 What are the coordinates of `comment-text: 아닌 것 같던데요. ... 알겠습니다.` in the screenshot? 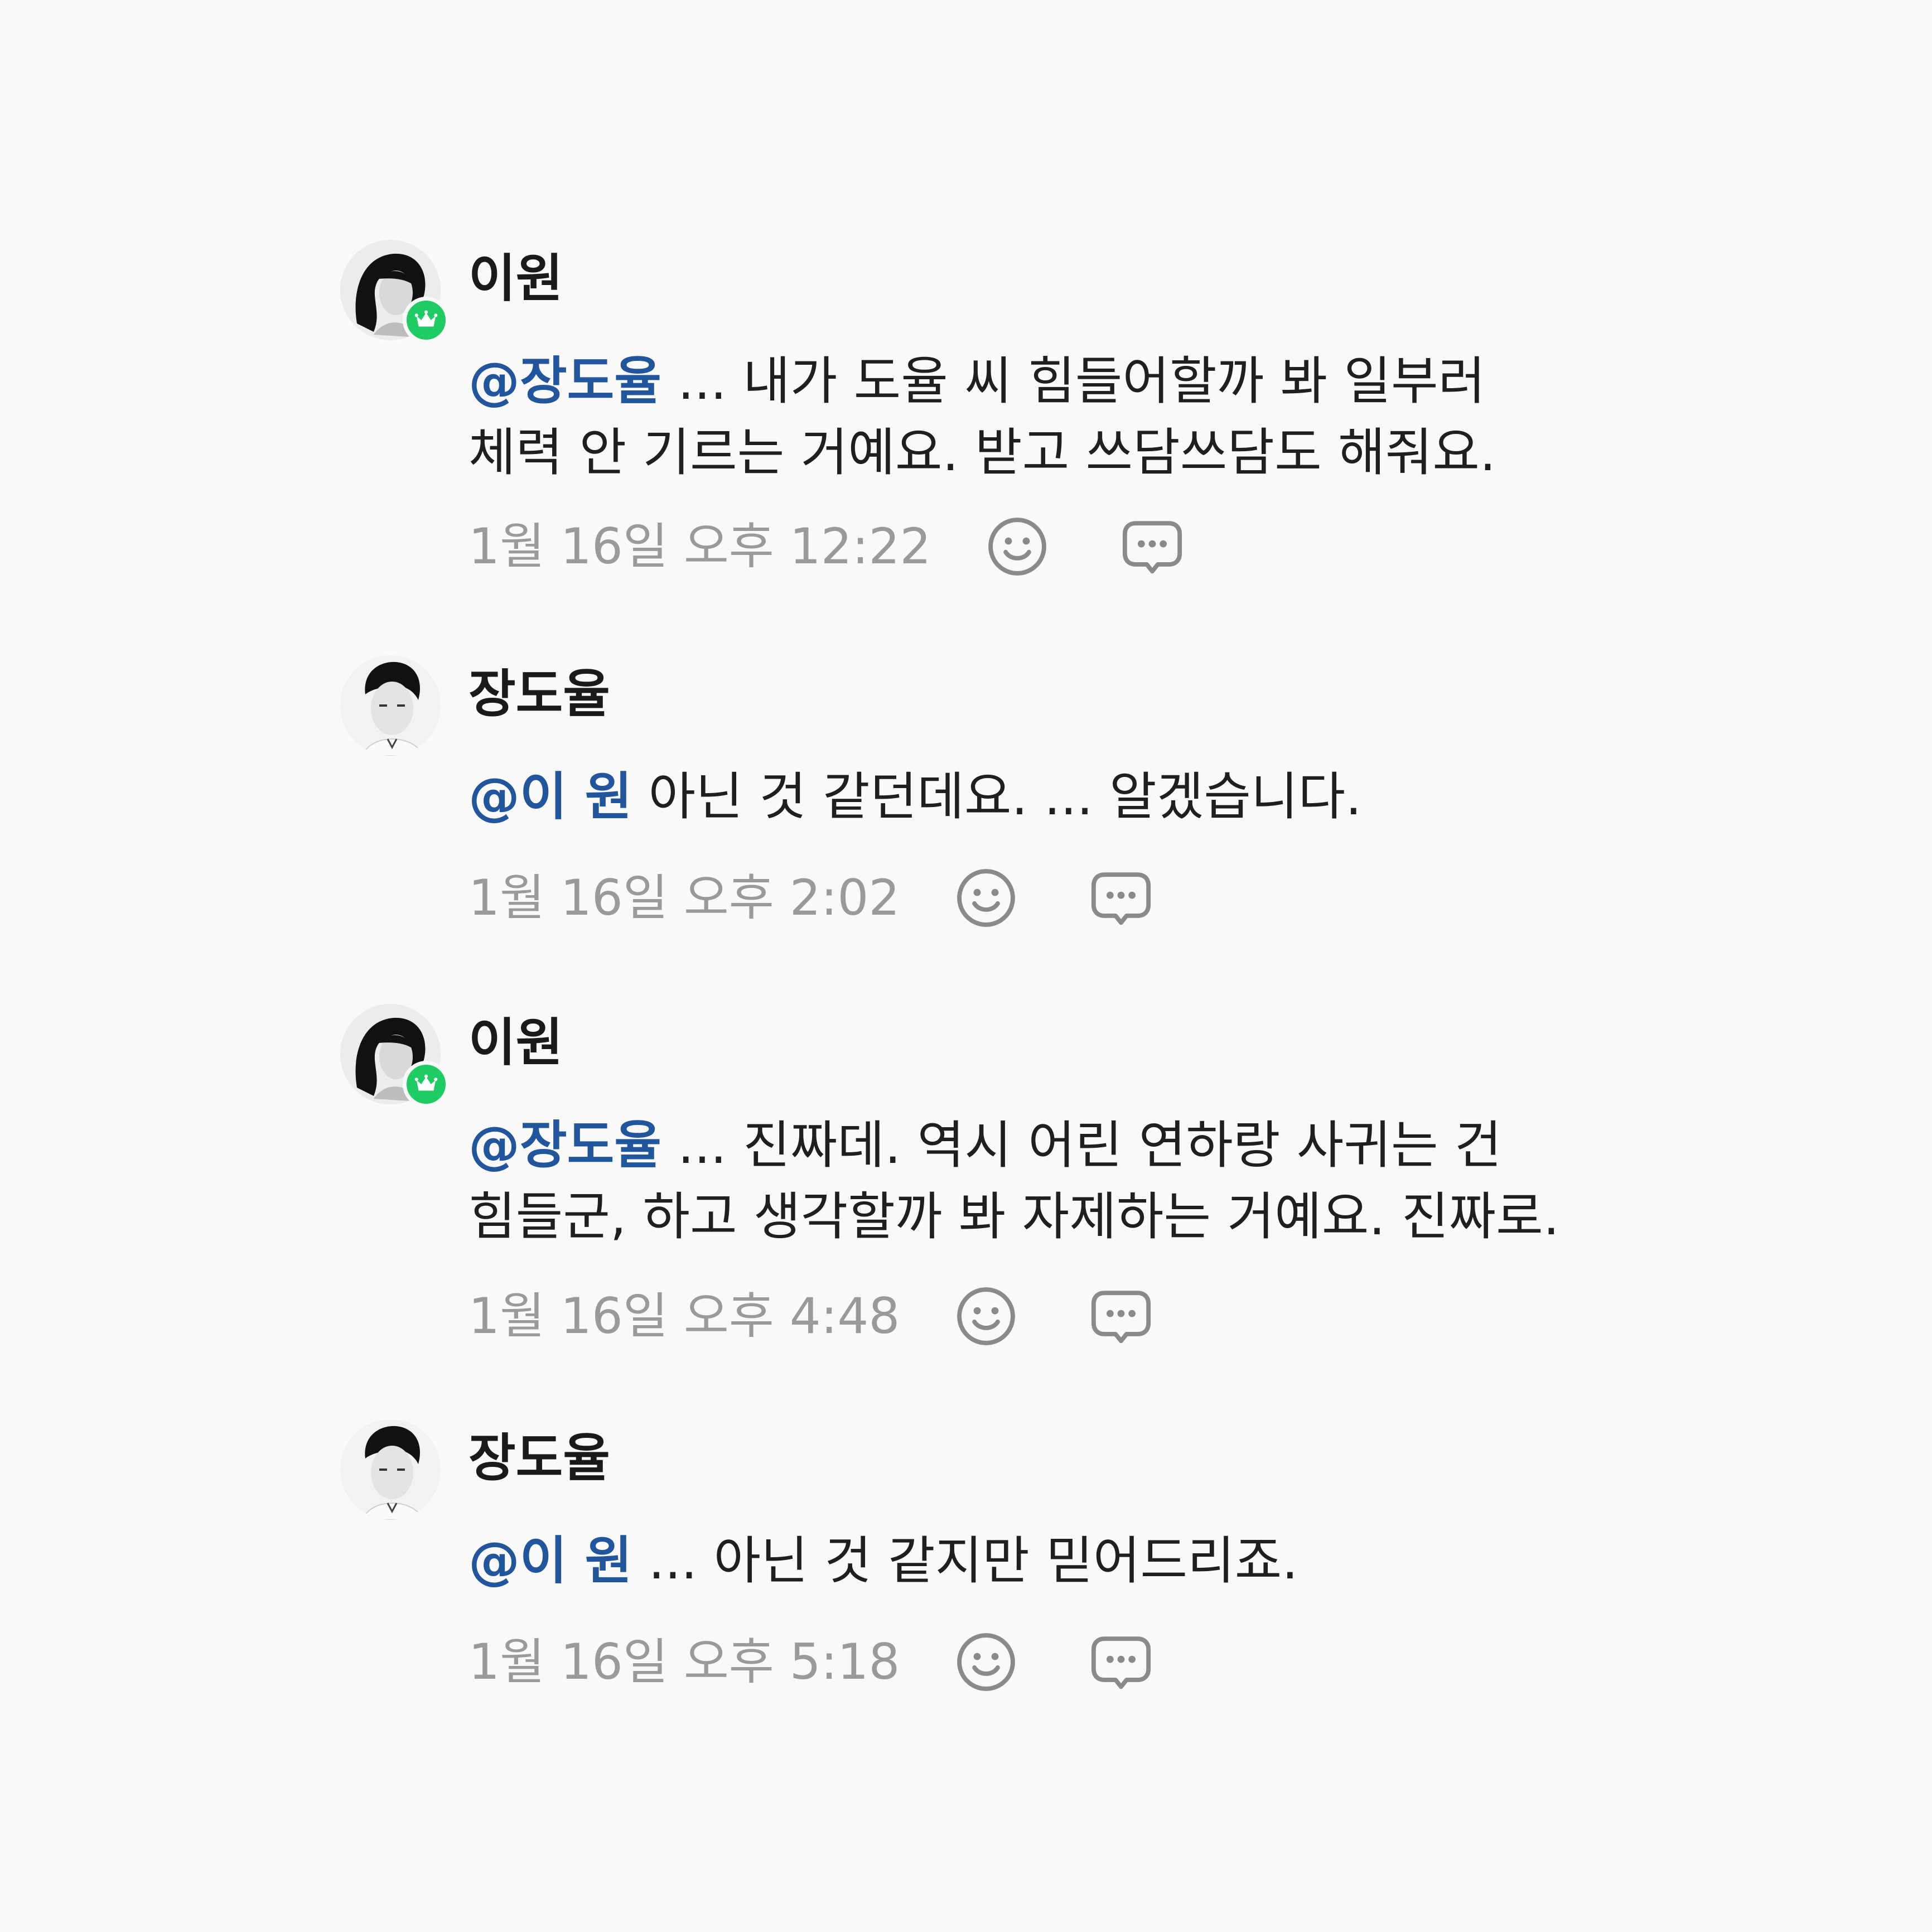 It's located at (997, 797).